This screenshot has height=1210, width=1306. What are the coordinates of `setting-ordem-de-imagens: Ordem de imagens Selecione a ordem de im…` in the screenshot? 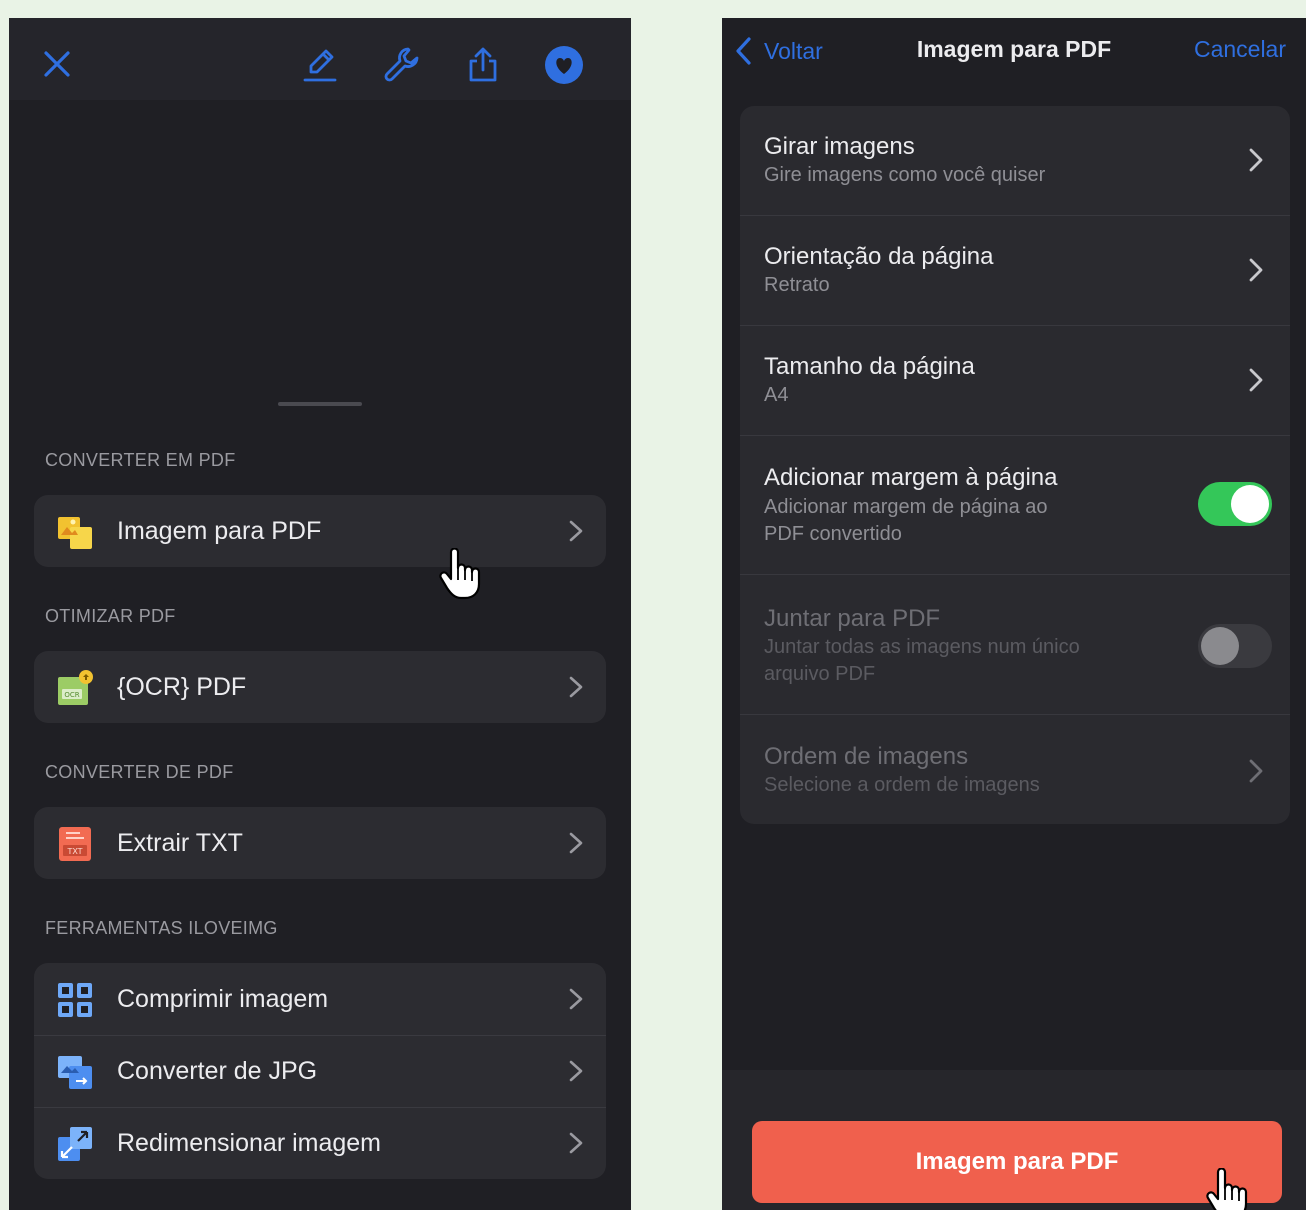 It's located at (1015, 769).